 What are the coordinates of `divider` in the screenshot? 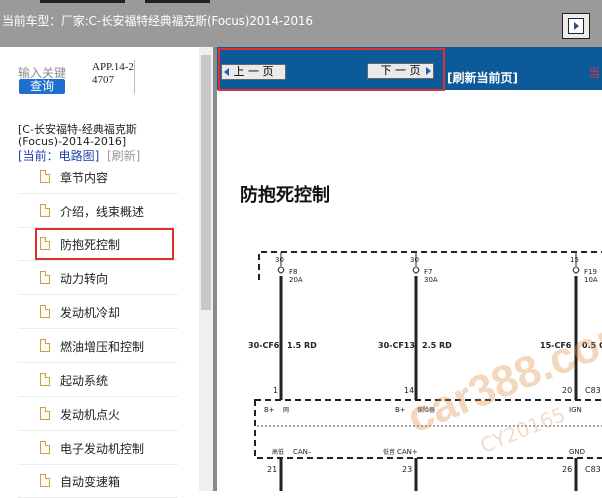 It's located at (134, 77).